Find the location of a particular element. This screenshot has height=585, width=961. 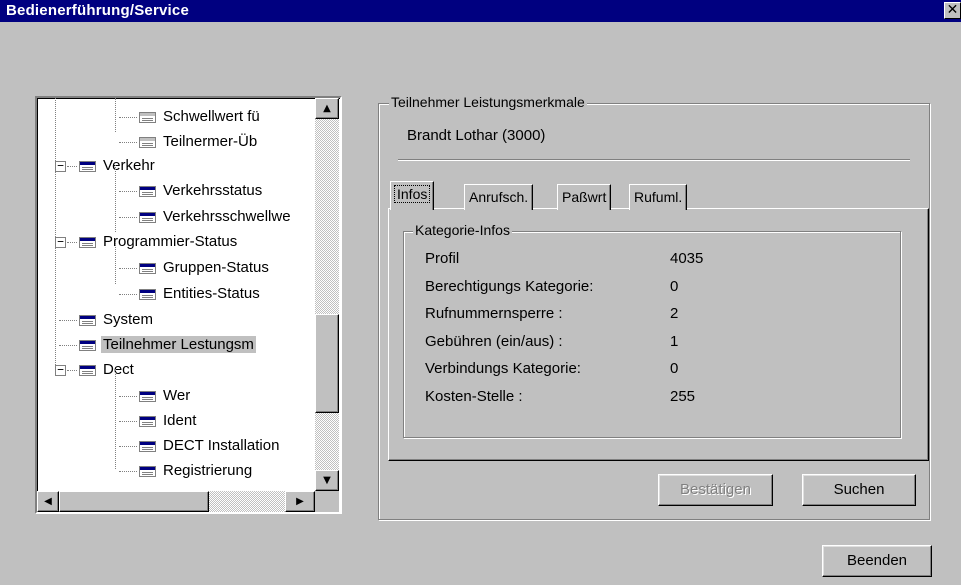

tree-item: Verkehrsschwellwe is located at coordinates (176, 217).